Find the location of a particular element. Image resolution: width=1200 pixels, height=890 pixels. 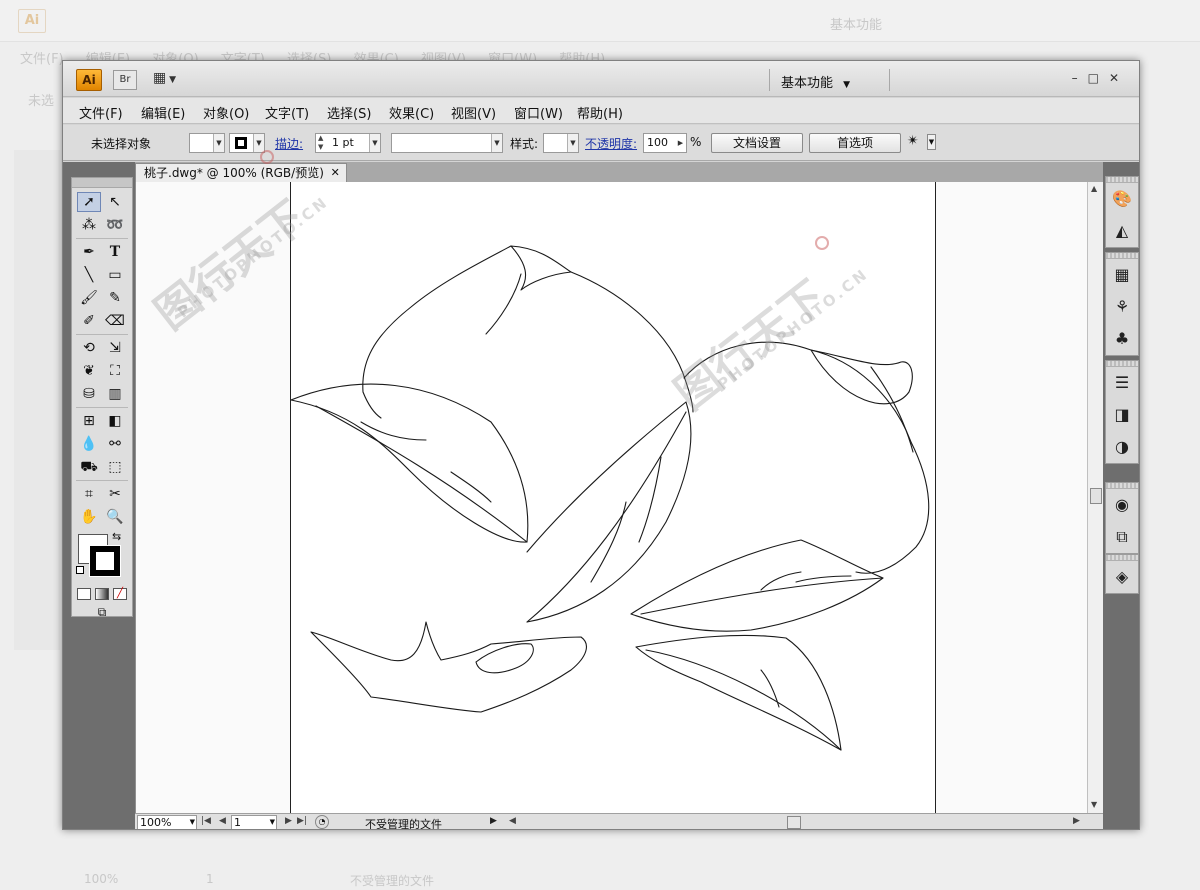

brushes-panel-icon: ⚘ is located at coordinates (1122, 307).